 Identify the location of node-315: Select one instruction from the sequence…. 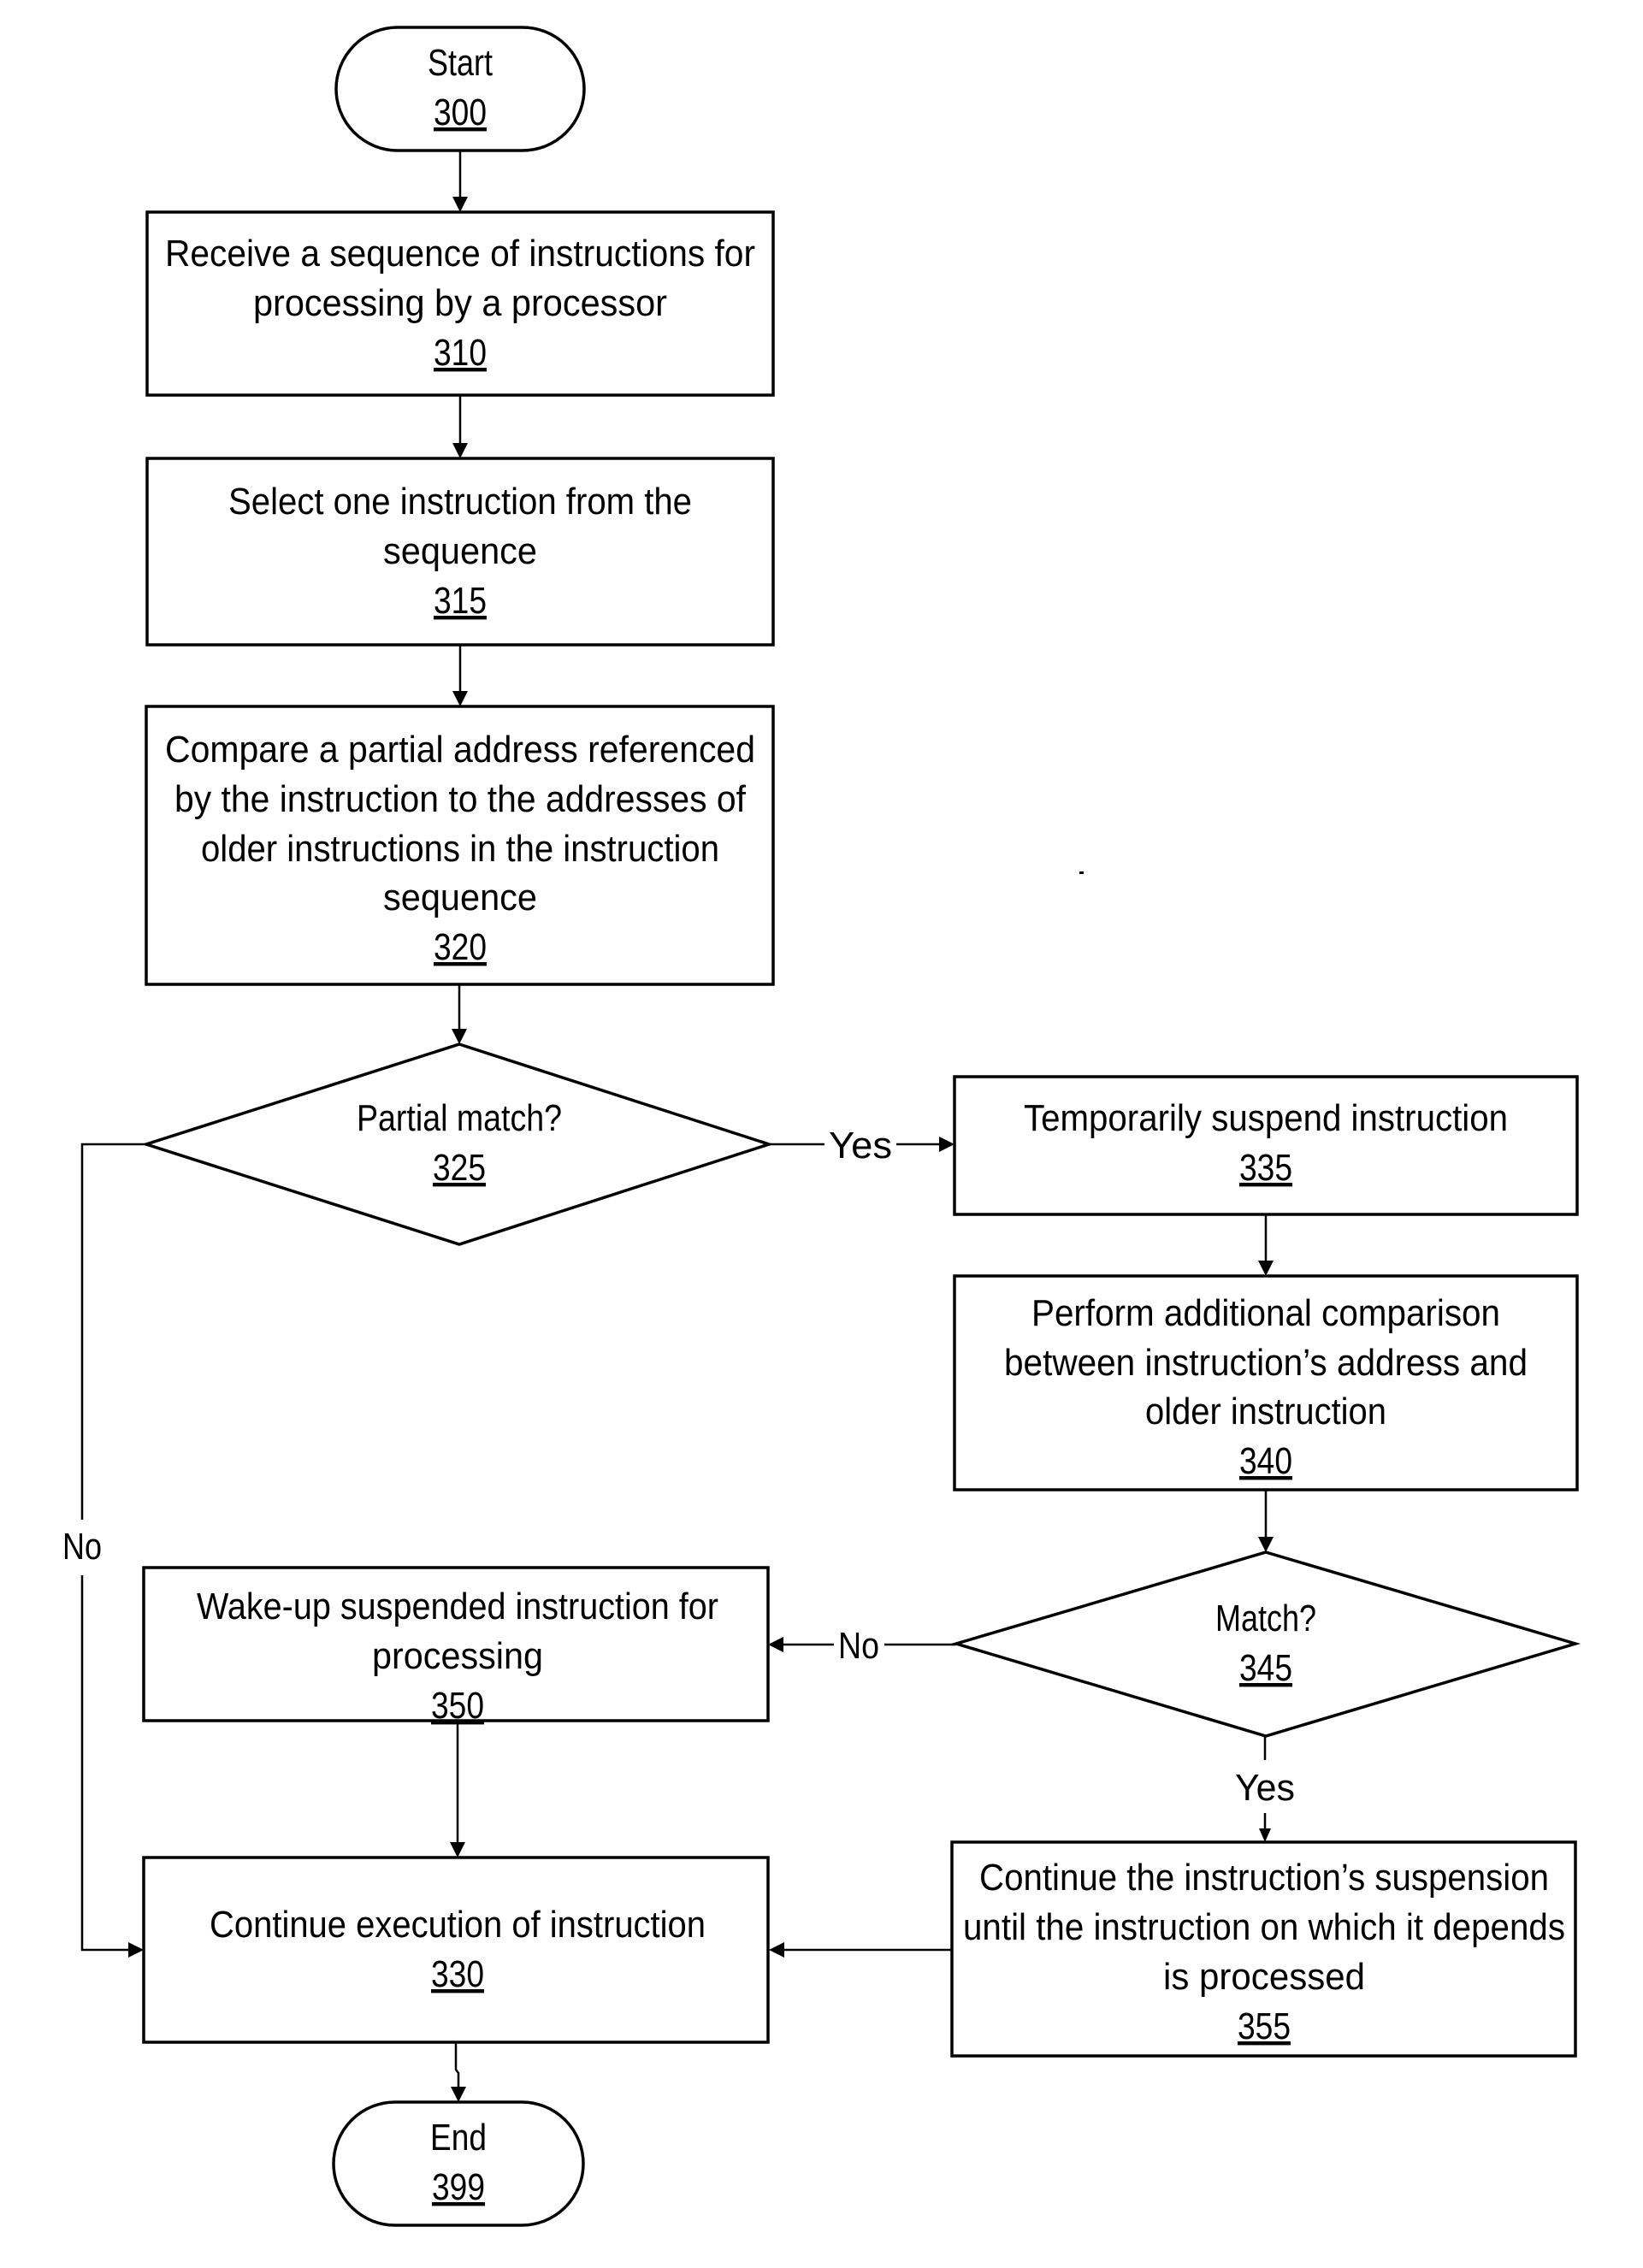
(460, 552).